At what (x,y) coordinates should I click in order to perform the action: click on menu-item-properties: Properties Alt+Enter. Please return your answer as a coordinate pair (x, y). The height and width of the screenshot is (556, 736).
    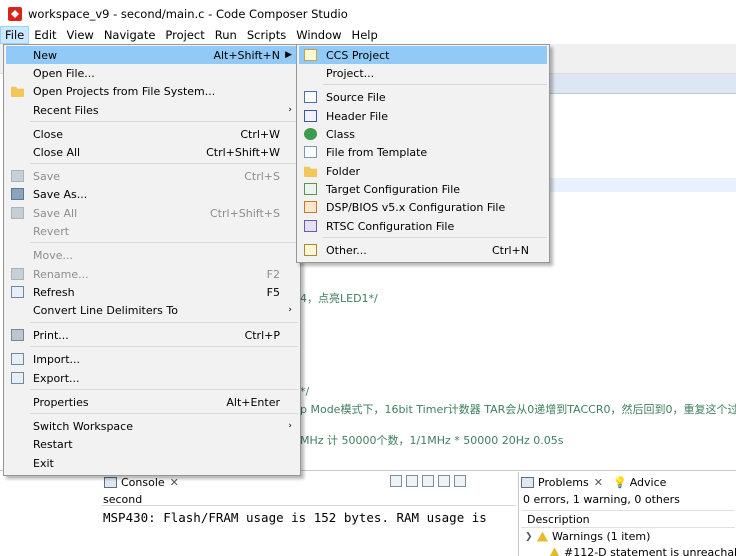
    Looking at the image, I should click on (152, 402).